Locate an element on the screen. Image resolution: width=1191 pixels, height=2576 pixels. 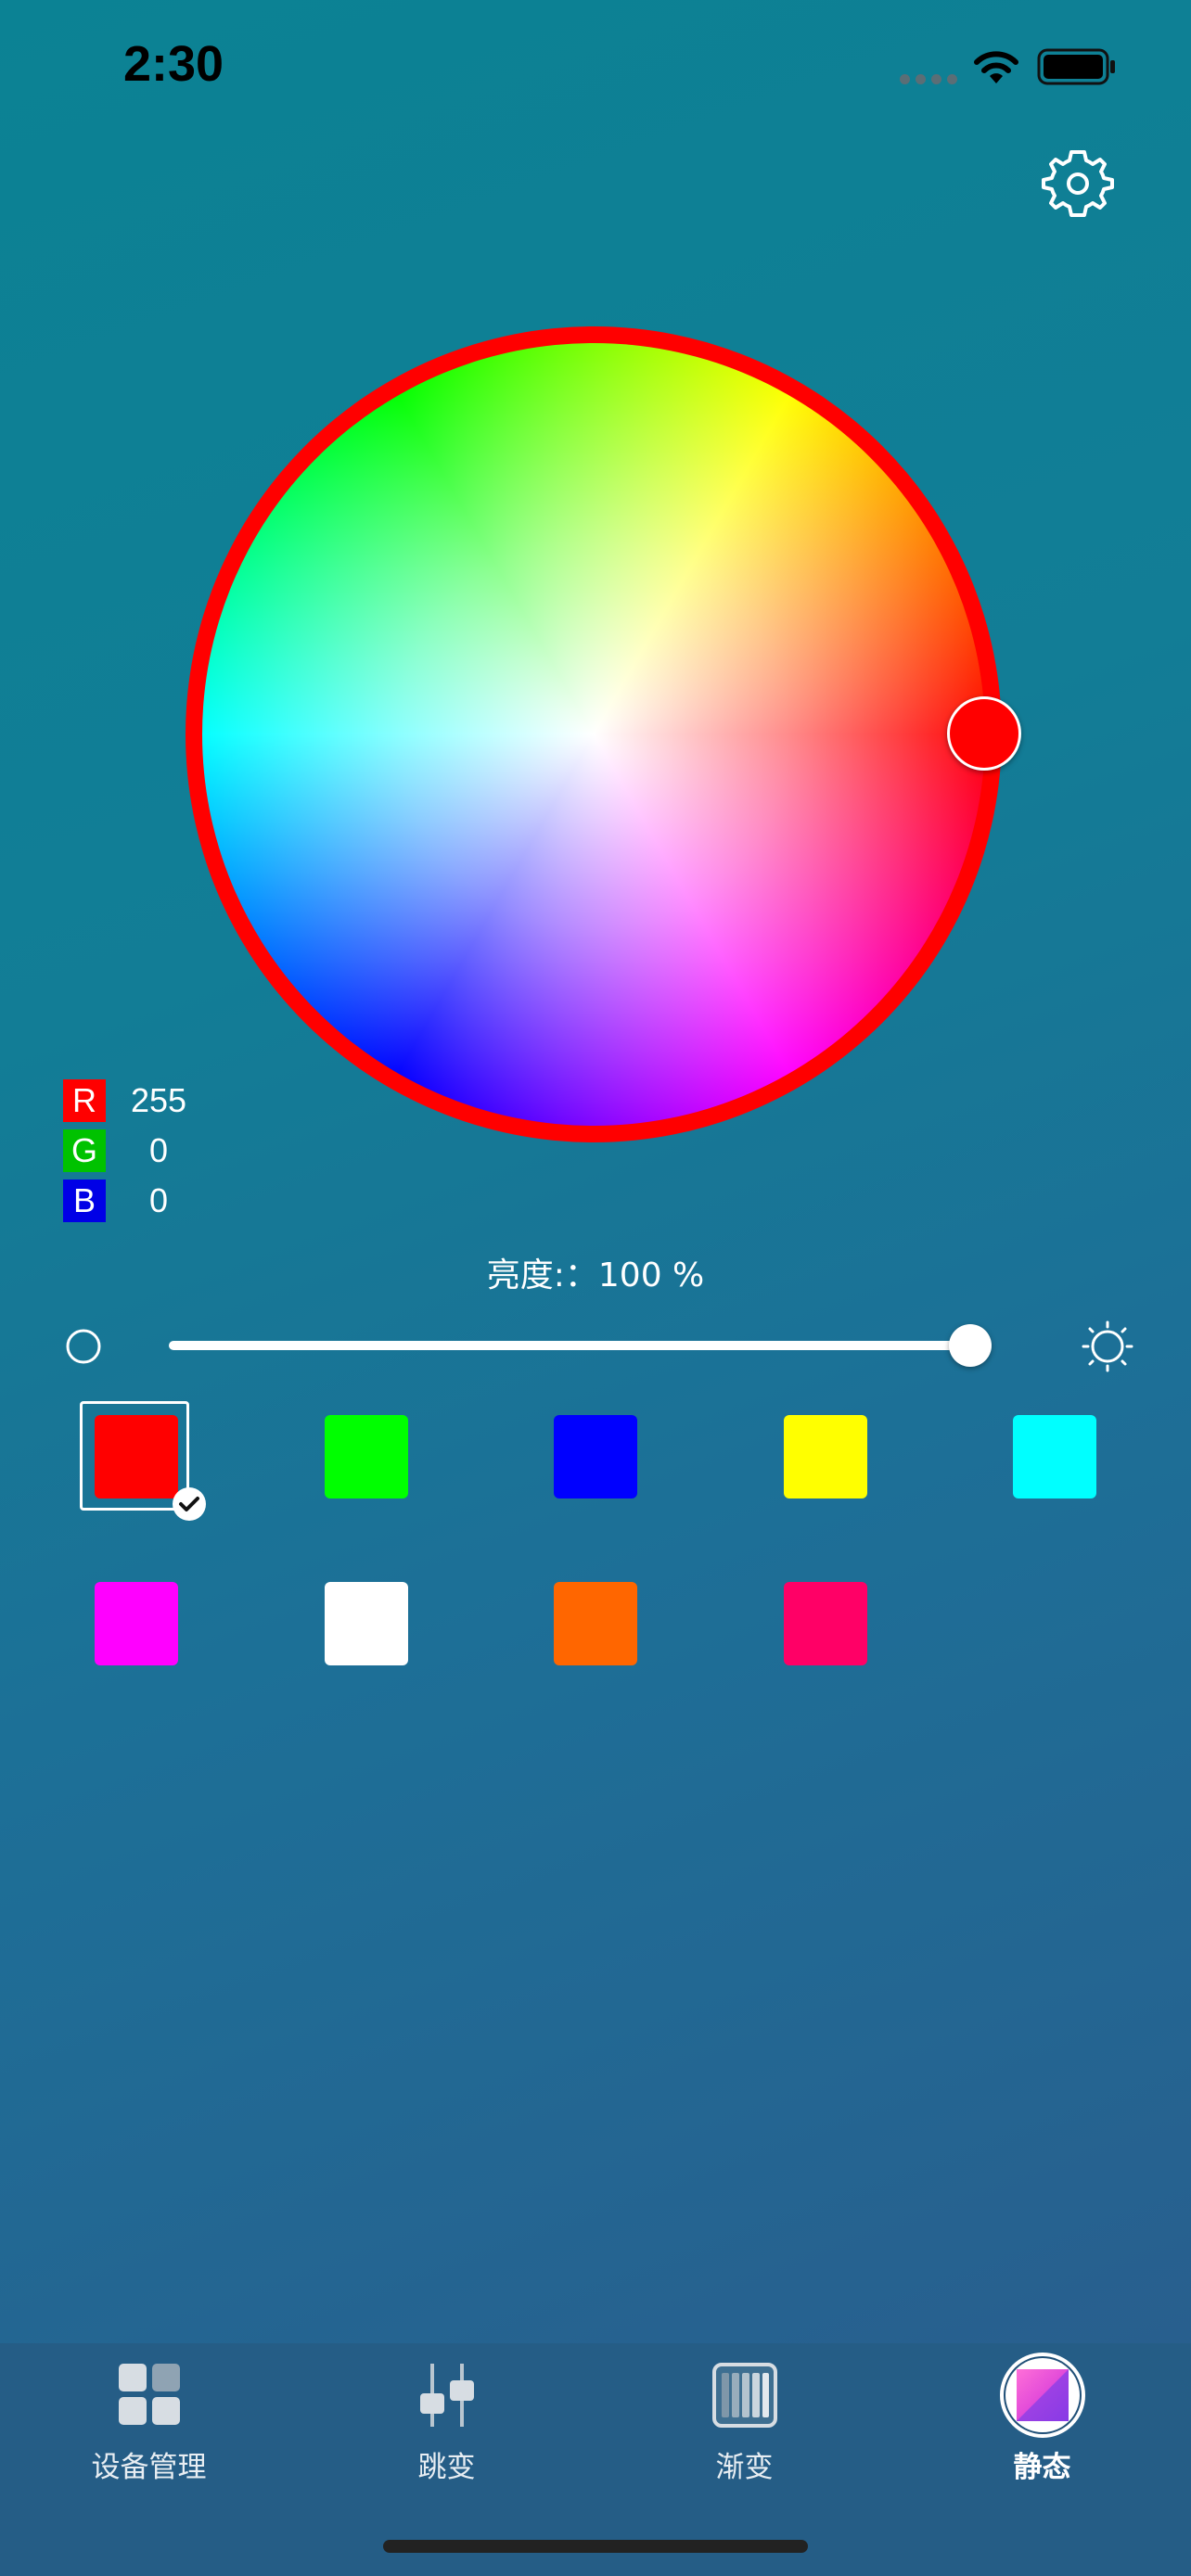
tab-label: 渐变 is located at coordinates (744, 2467).